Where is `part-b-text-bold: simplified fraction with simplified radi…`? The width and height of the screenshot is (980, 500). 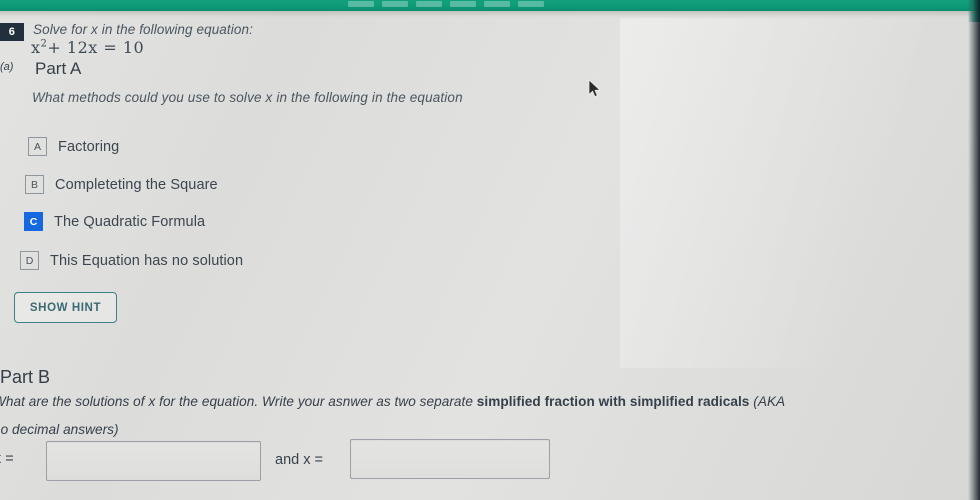
part-b-text-bold: simplified fraction with simplified radi… is located at coordinates (613, 401).